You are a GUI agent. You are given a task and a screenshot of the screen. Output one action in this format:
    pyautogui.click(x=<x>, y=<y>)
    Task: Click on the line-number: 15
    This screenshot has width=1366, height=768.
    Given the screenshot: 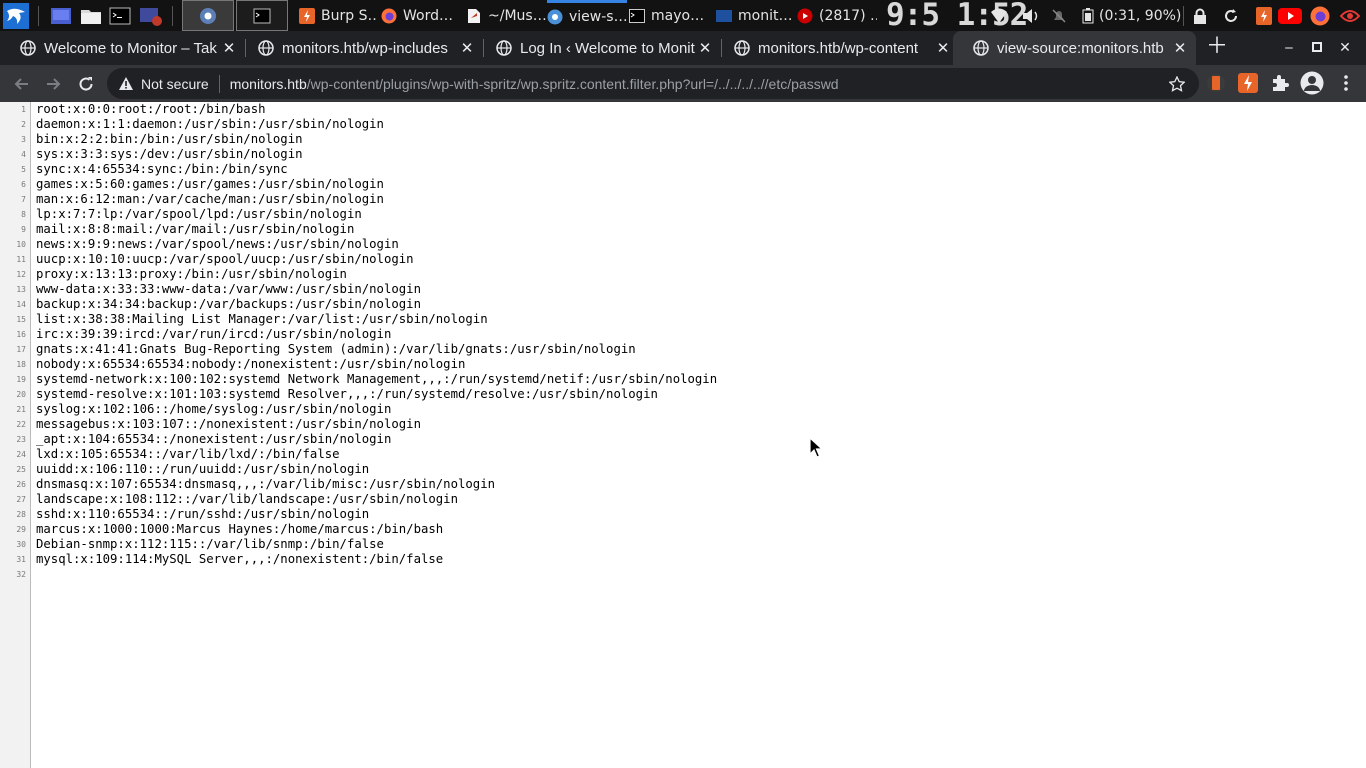 What is the action you would take?
    pyautogui.click(x=21, y=319)
    